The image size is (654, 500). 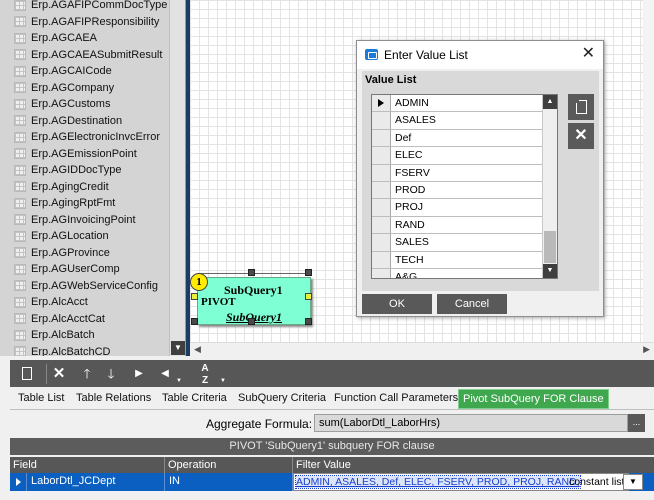 What do you see at coordinates (59, 374) in the screenshot?
I see `delete-icon: ✕` at bounding box center [59, 374].